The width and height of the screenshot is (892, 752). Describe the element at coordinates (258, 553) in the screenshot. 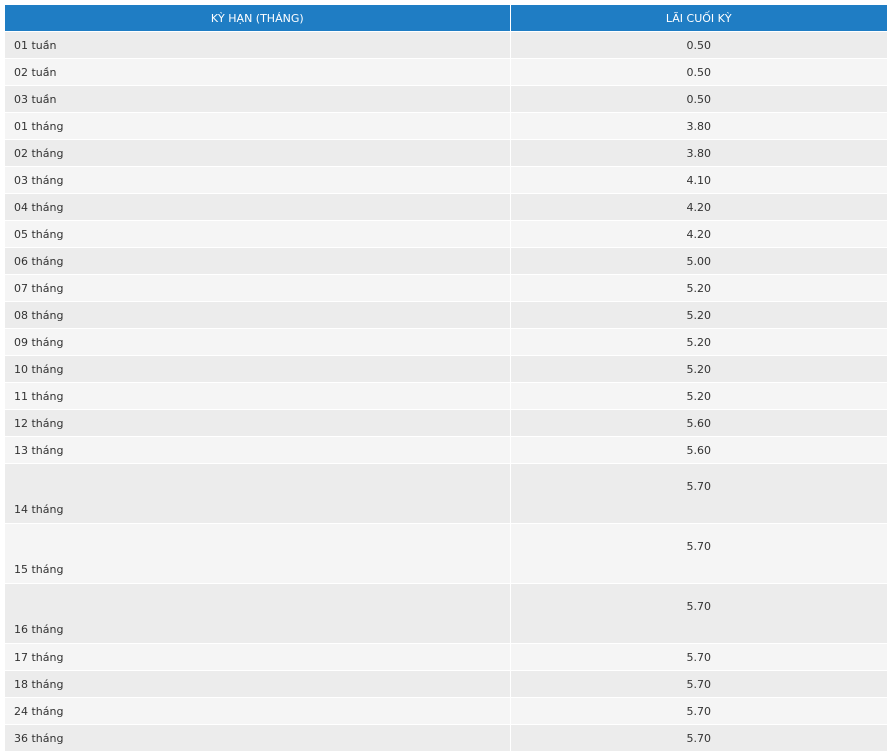

I see `term-cell: 15 tháng` at that location.